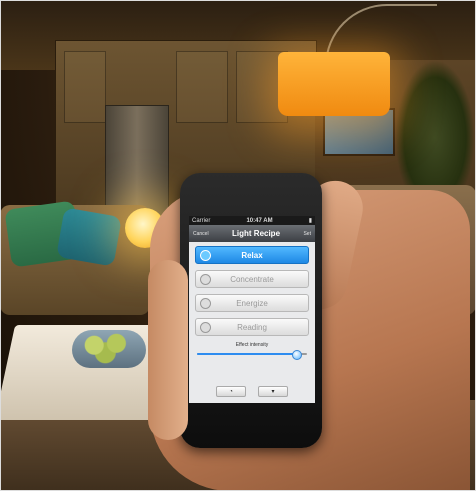 The width and height of the screenshot is (476, 491). I want to click on battery-icon: ▮, so click(310, 221).